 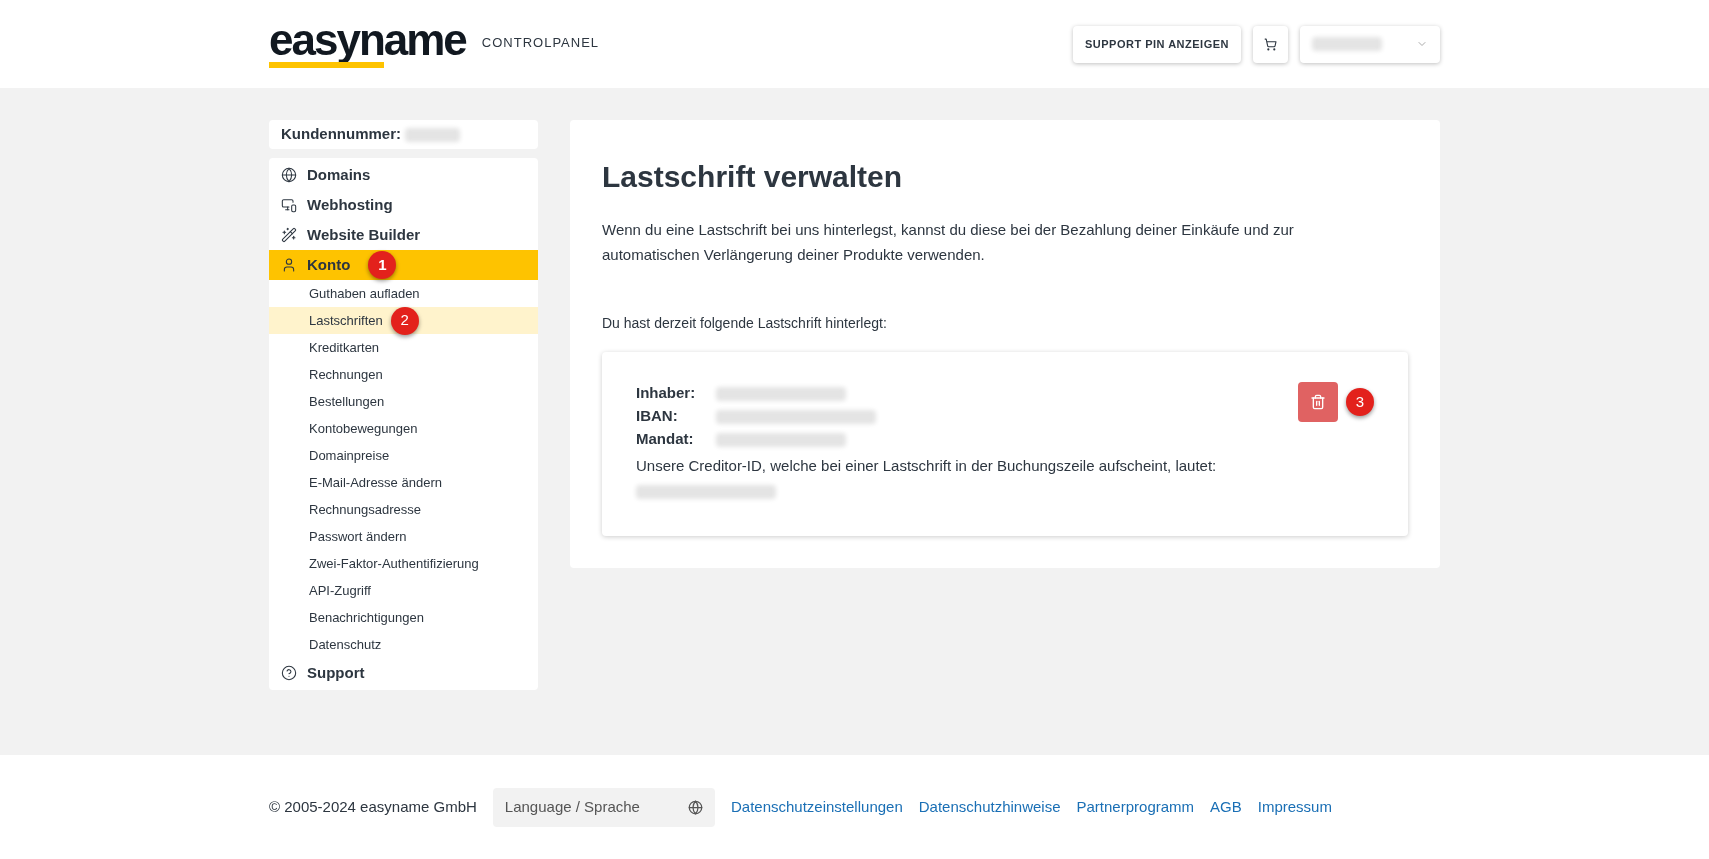 I want to click on sidebar-item-label: Website Builder, so click(x=364, y=234).